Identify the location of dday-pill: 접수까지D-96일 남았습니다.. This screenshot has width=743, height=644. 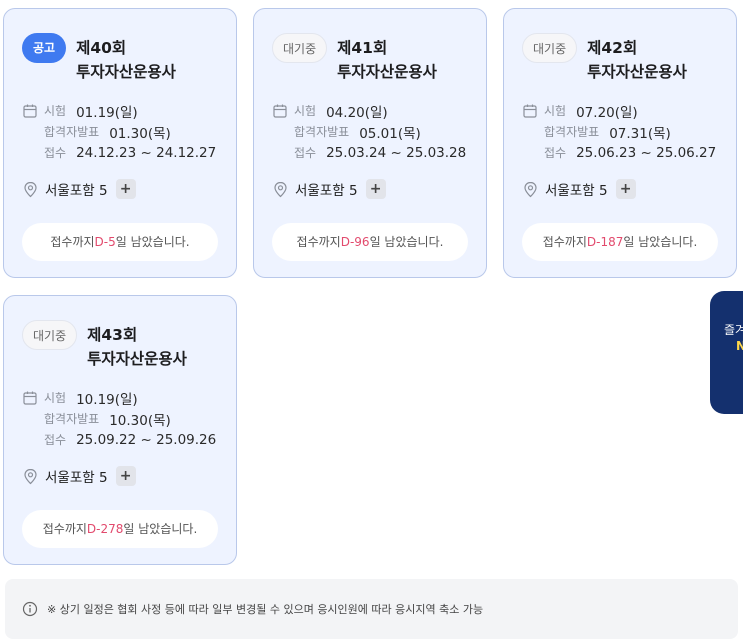
(370, 242).